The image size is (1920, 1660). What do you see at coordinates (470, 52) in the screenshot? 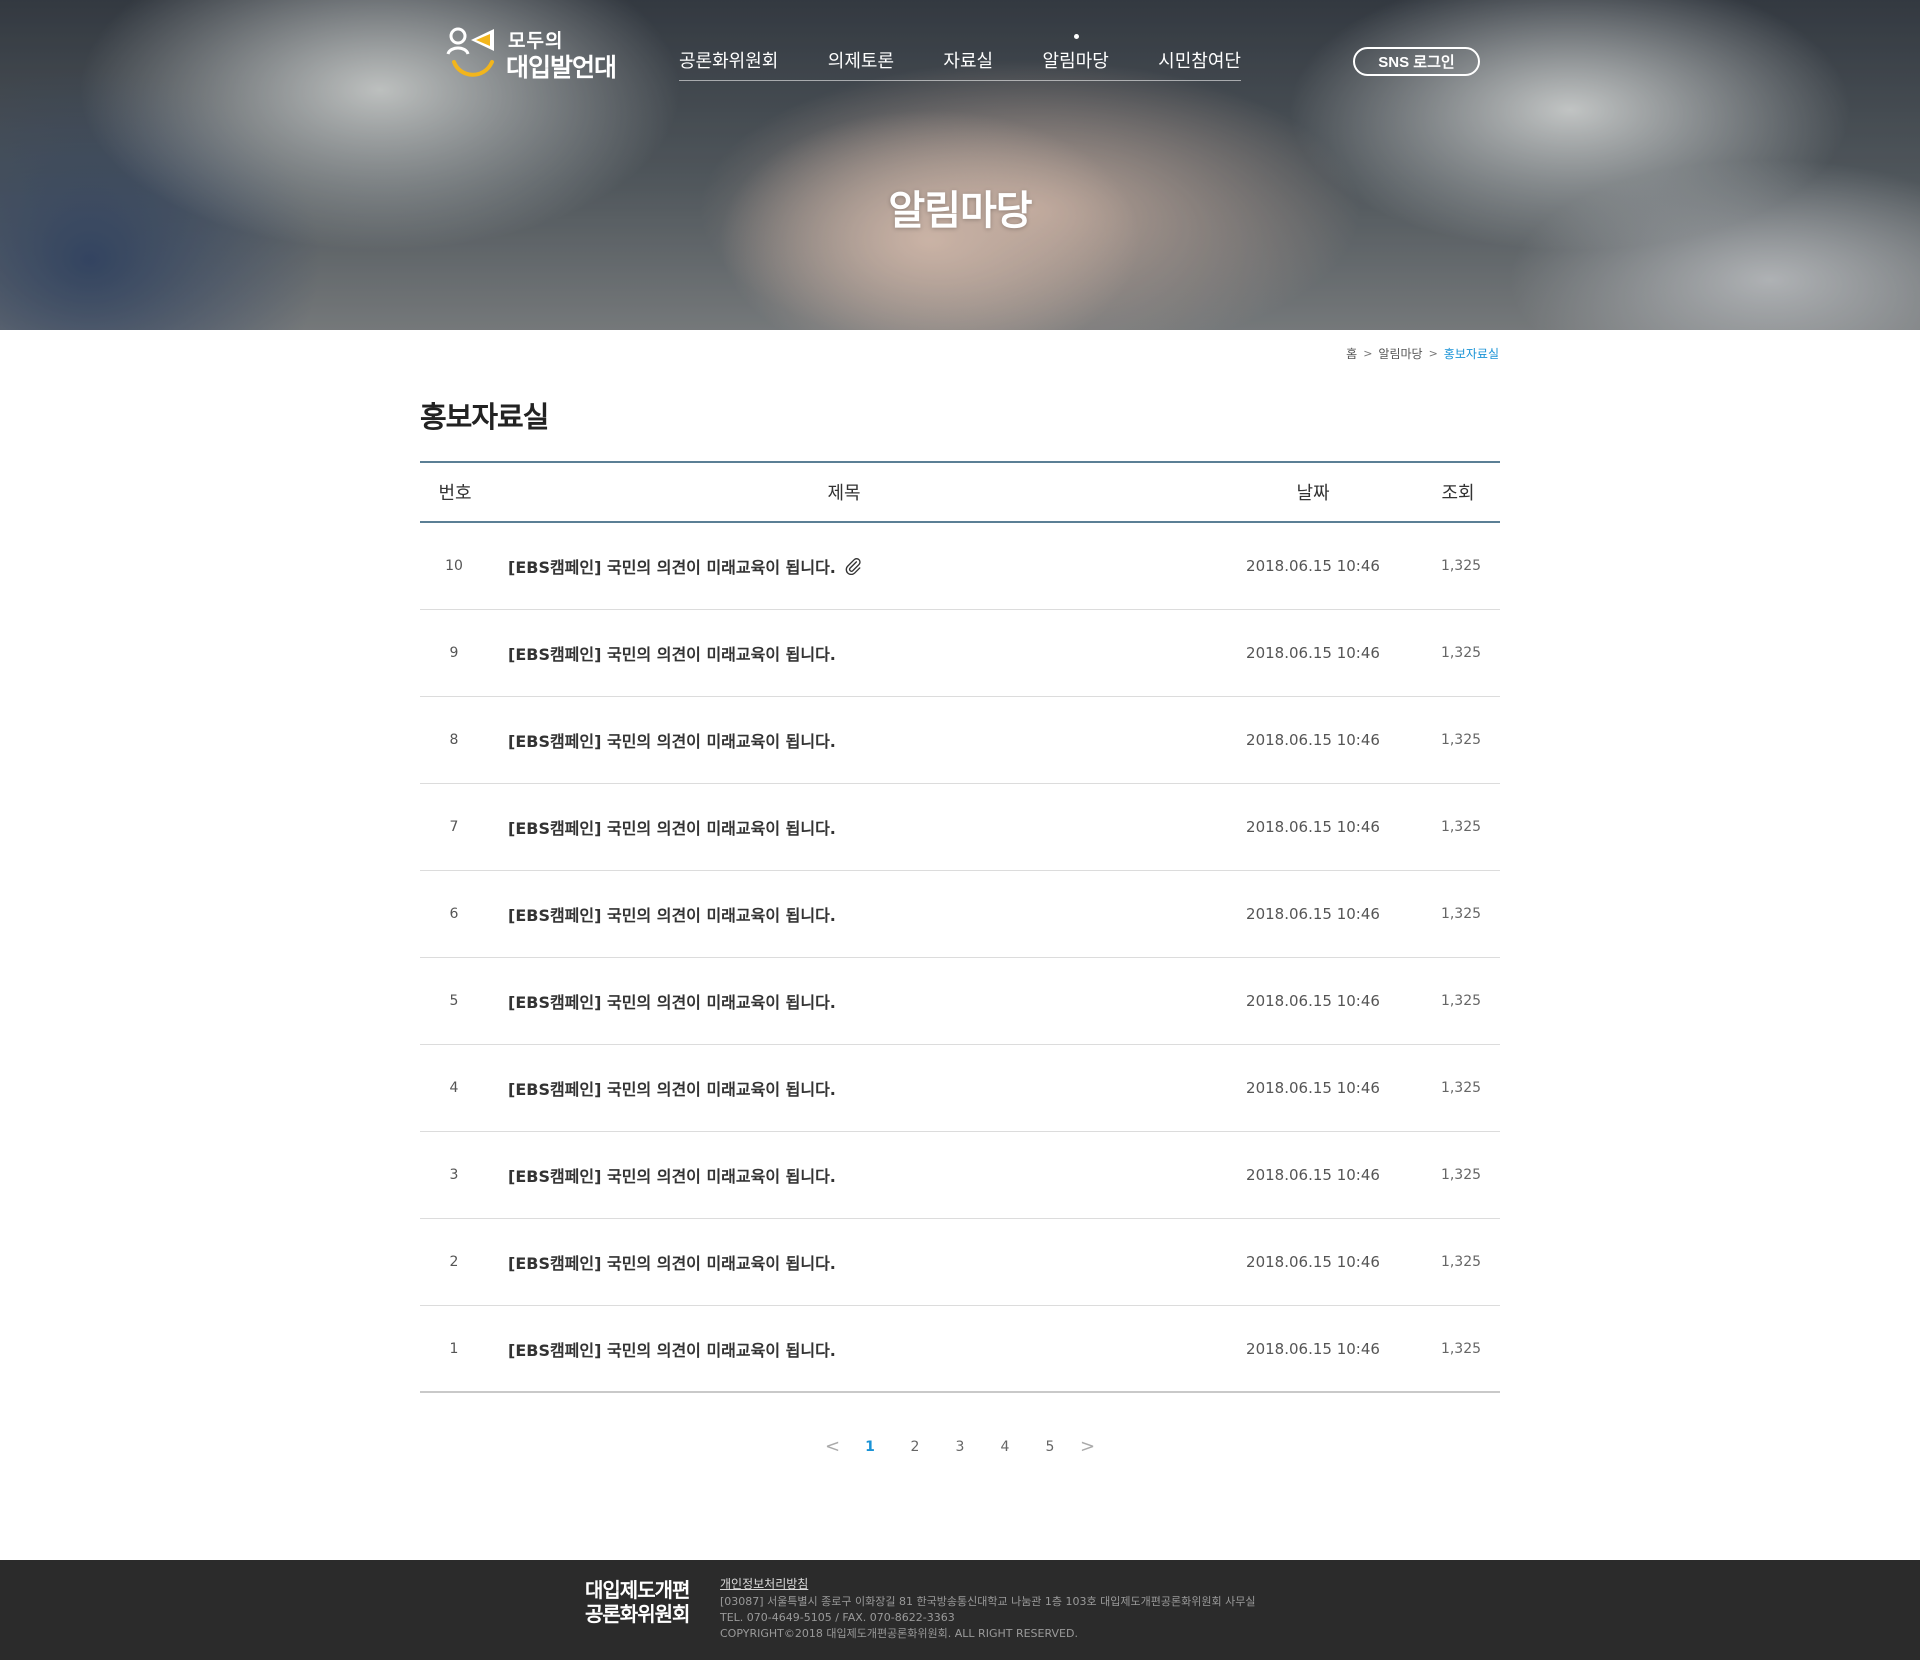
I see `logo-mark-icon` at bounding box center [470, 52].